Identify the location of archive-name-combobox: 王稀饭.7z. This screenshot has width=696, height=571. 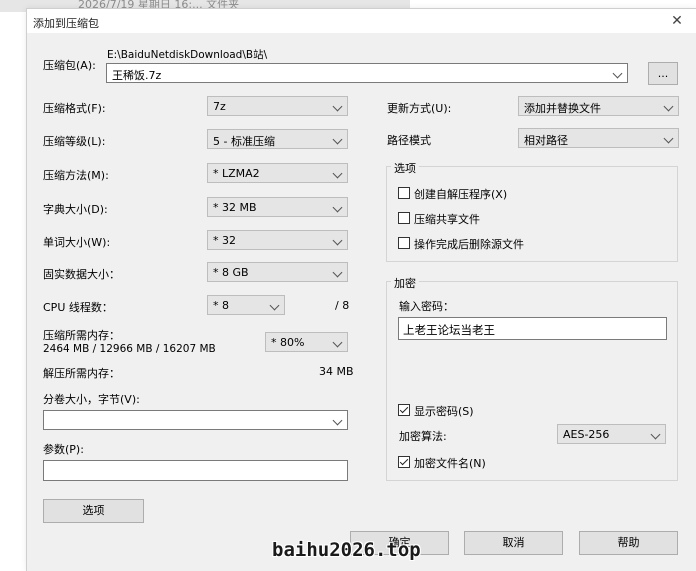
(367, 73).